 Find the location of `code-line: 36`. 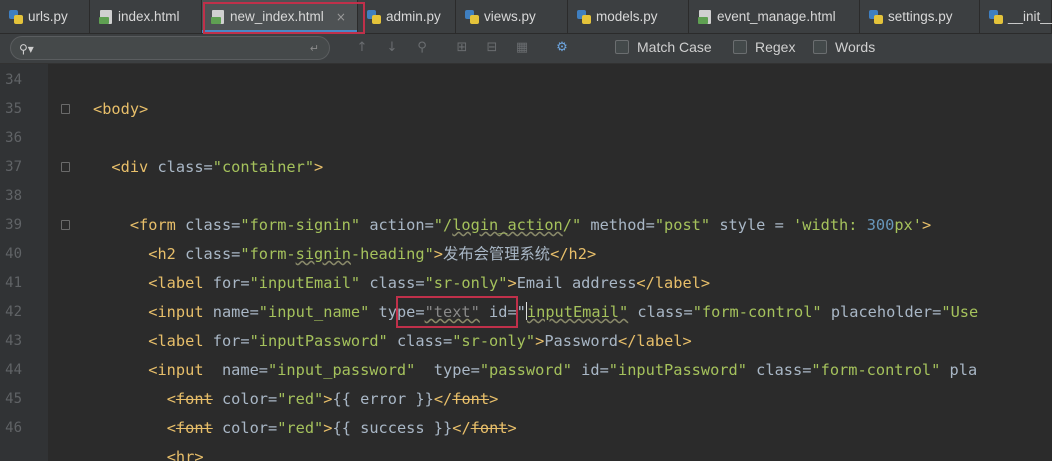

code-line: 36 is located at coordinates (526, 138).